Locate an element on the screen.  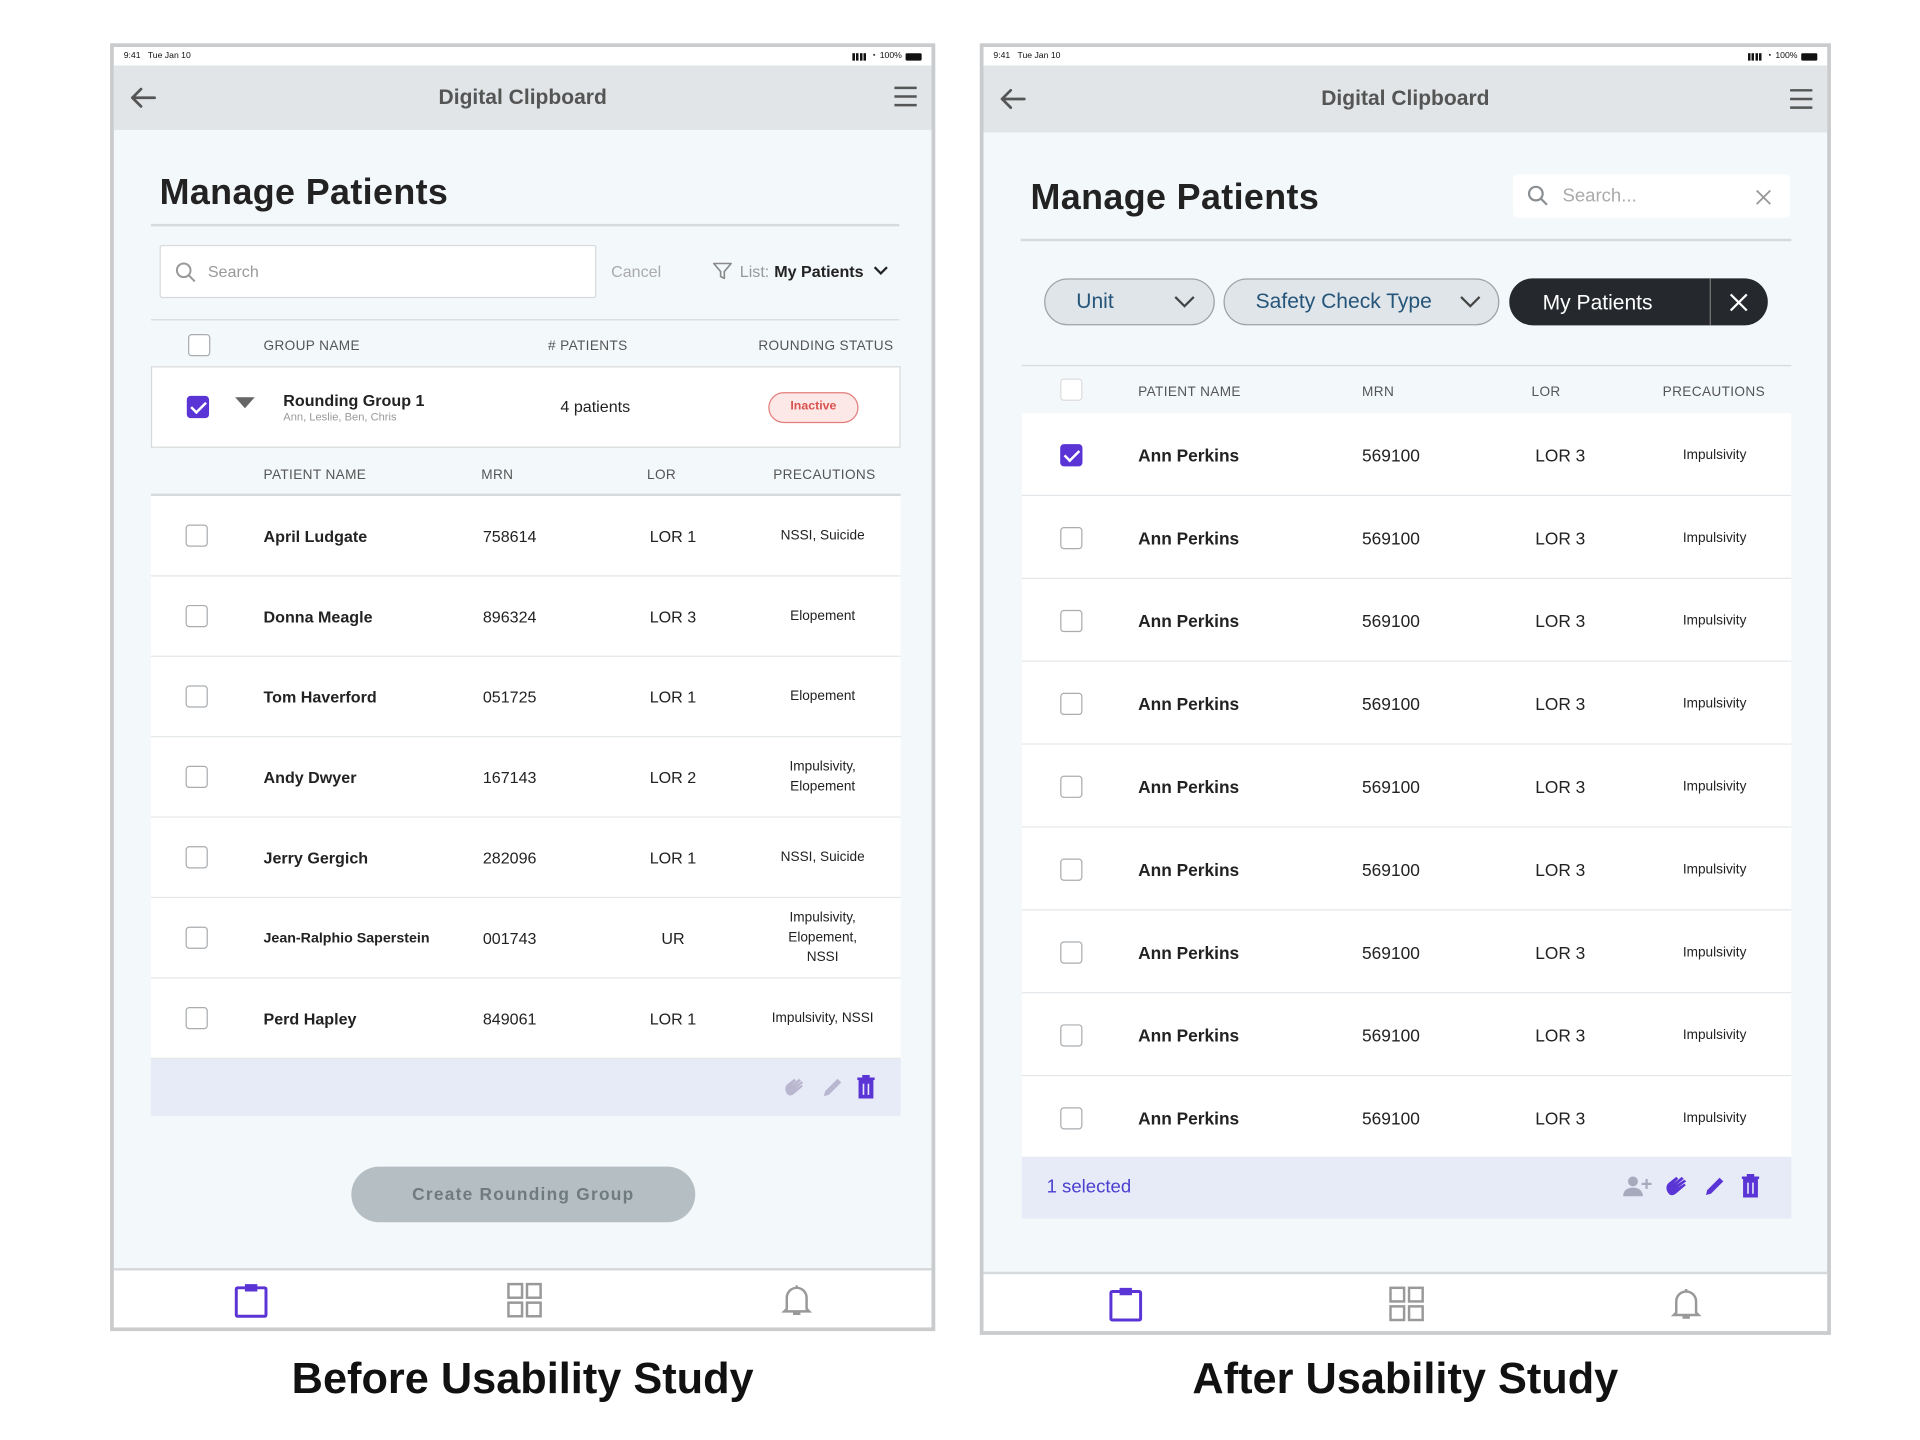
caret-down-icon is located at coordinates (245, 403).